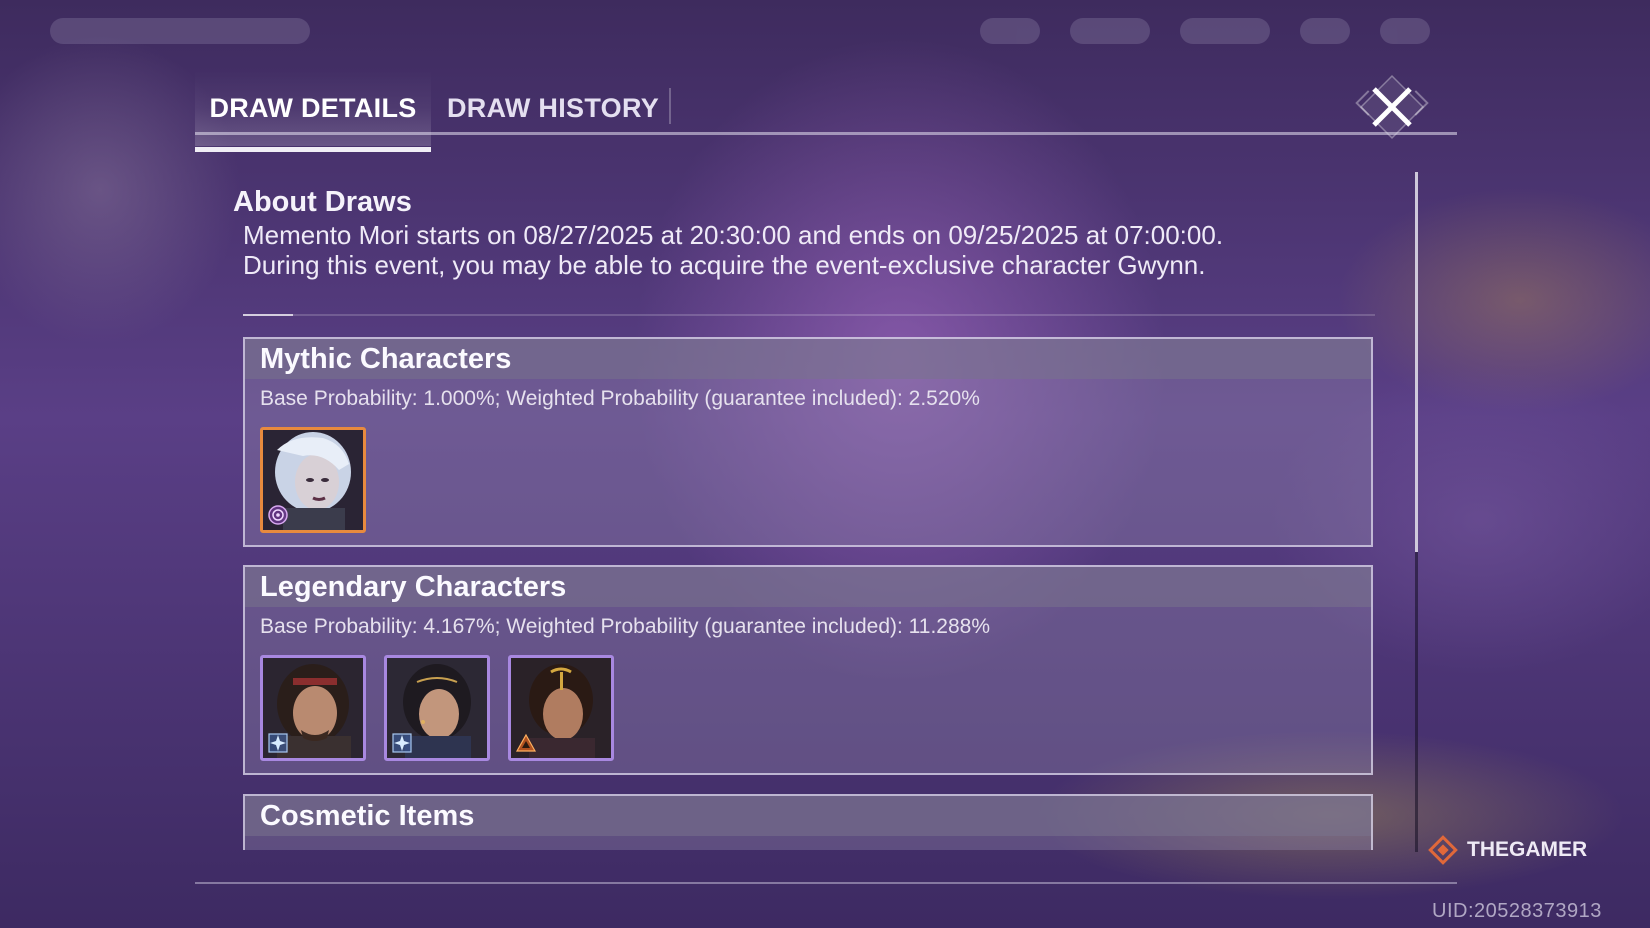 The image size is (1650, 928). I want to click on cosmetic-items-card: Cosmetic Items, so click(808, 822).